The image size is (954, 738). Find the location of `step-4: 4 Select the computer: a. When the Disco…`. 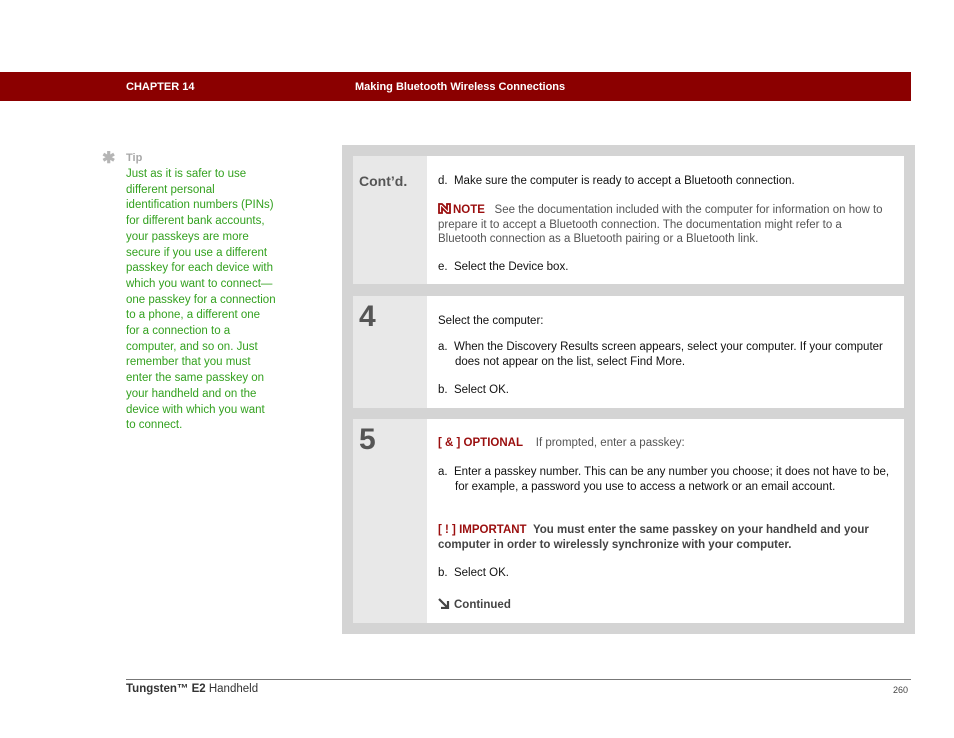

step-4: 4 Select the computer: a. When the Disco… is located at coordinates (628, 352).